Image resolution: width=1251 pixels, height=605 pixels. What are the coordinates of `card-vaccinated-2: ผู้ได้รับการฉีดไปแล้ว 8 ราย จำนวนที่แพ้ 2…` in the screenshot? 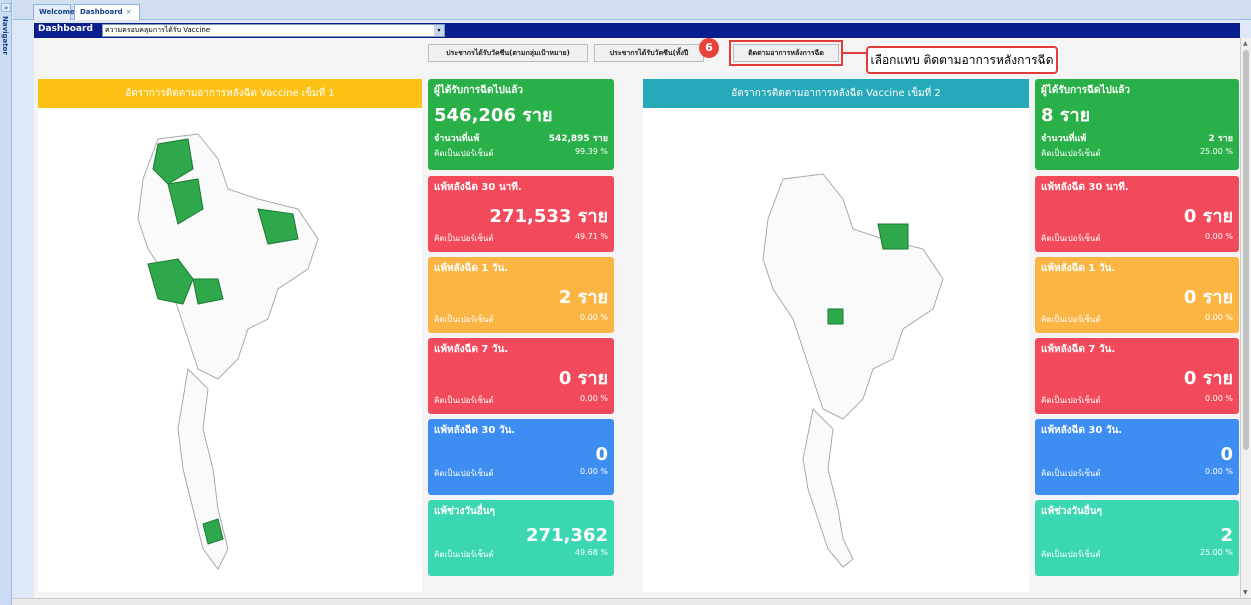 It's located at (1137, 124).